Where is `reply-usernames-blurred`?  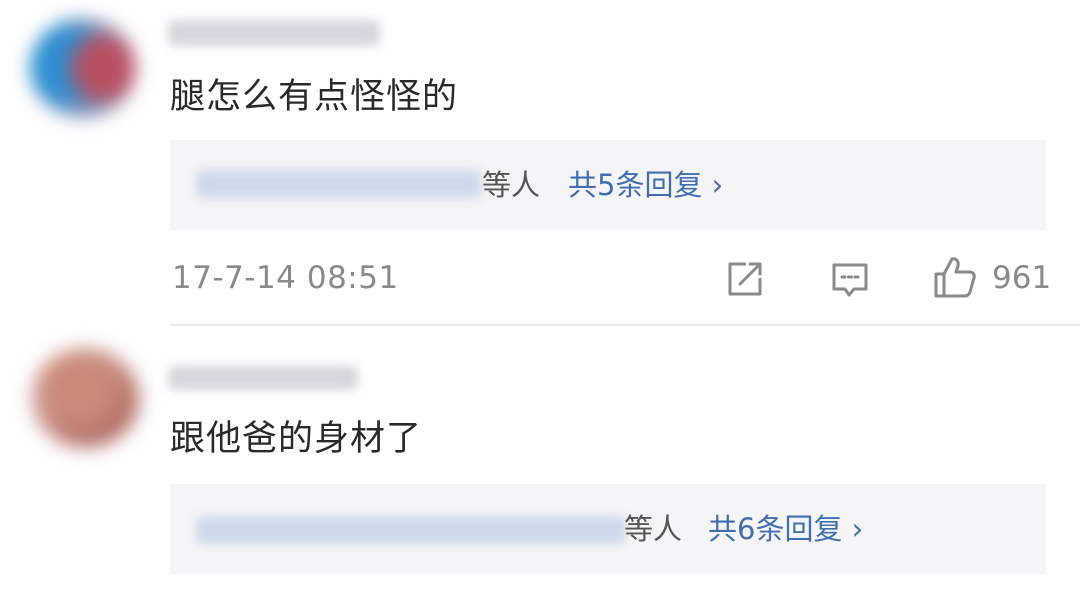 reply-usernames-blurred is located at coordinates (411, 530).